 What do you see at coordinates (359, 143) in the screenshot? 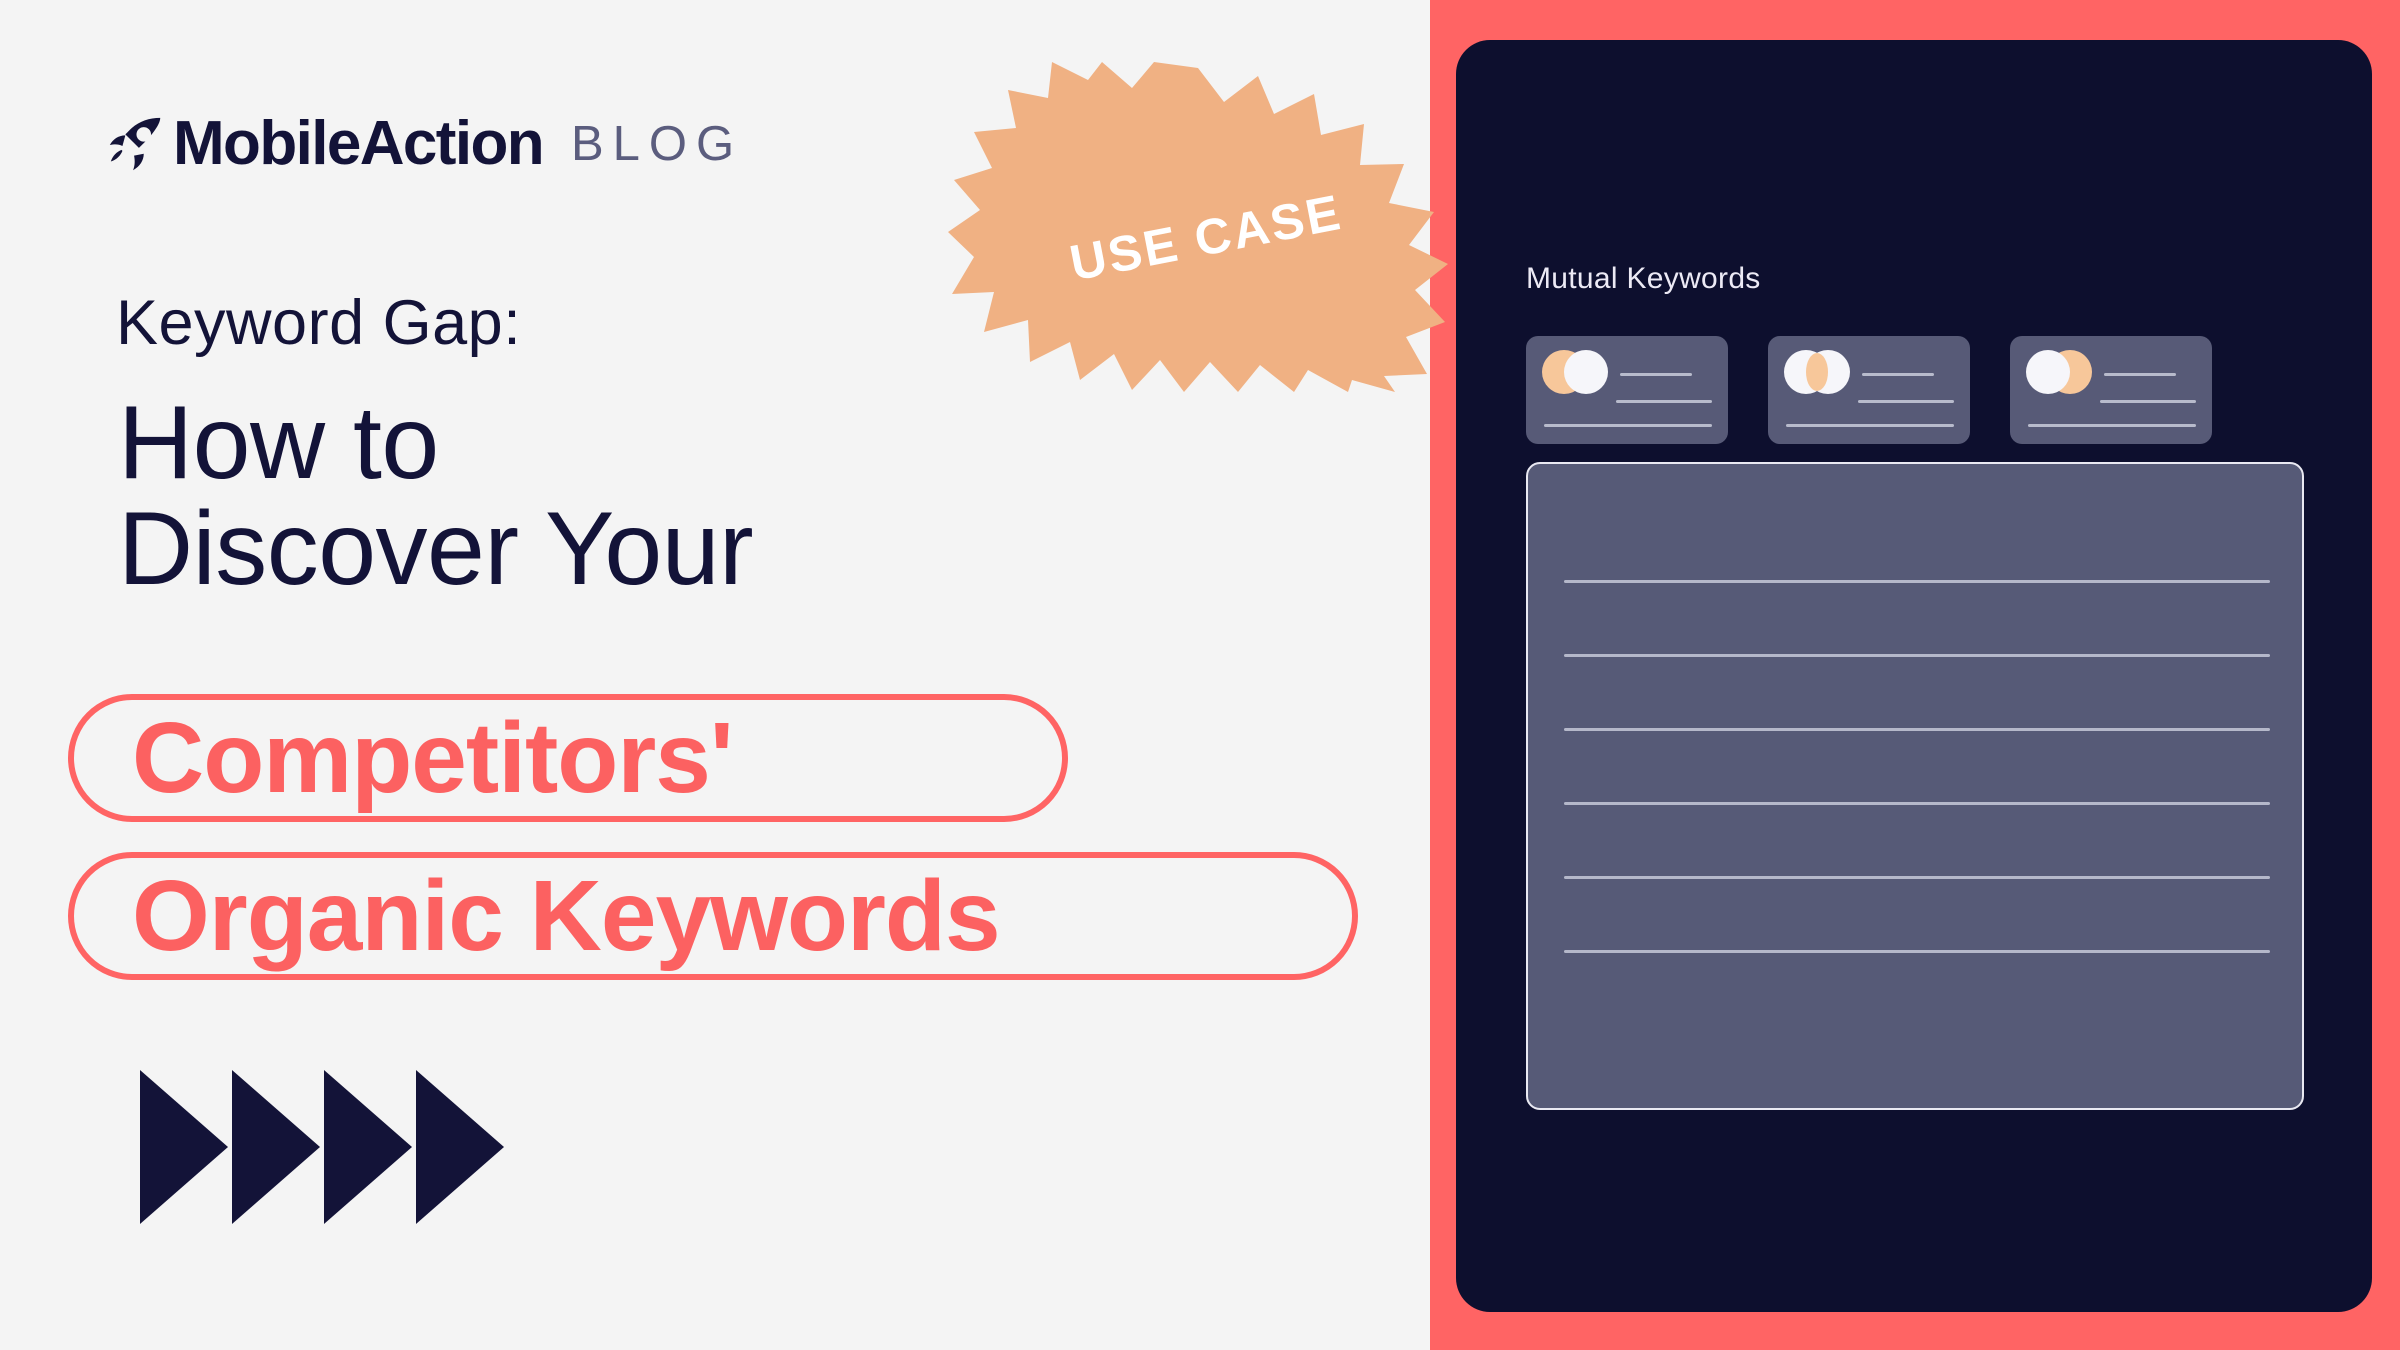
I see `logo-wordmark: MobileAction` at bounding box center [359, 143].